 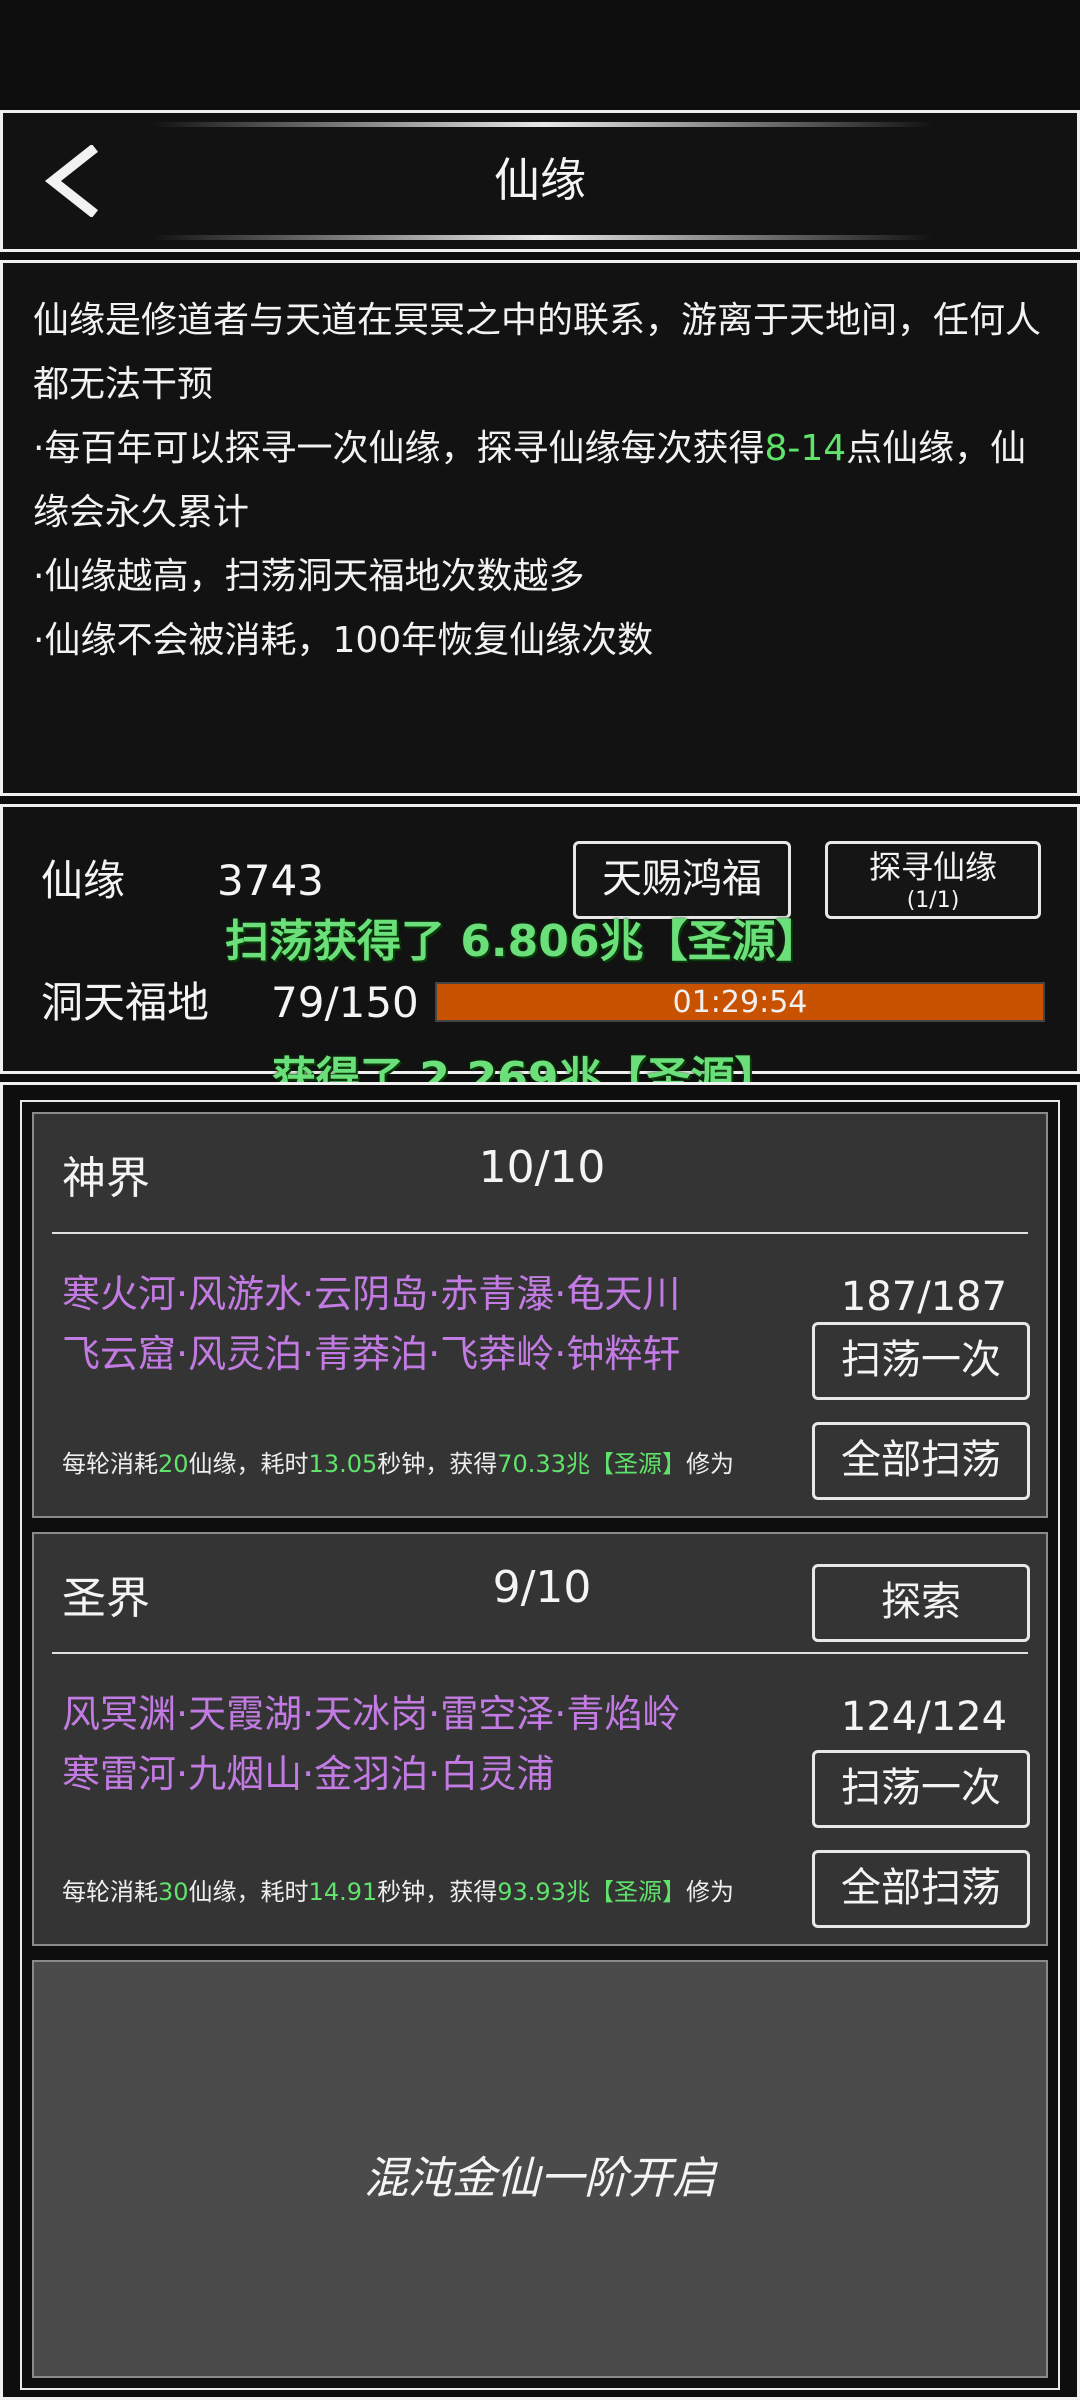 What do you see at coordinates (740, 1002) in the screenshot?
I see `timer-bar: 01:29:54` at bounding box center [740, 1002].